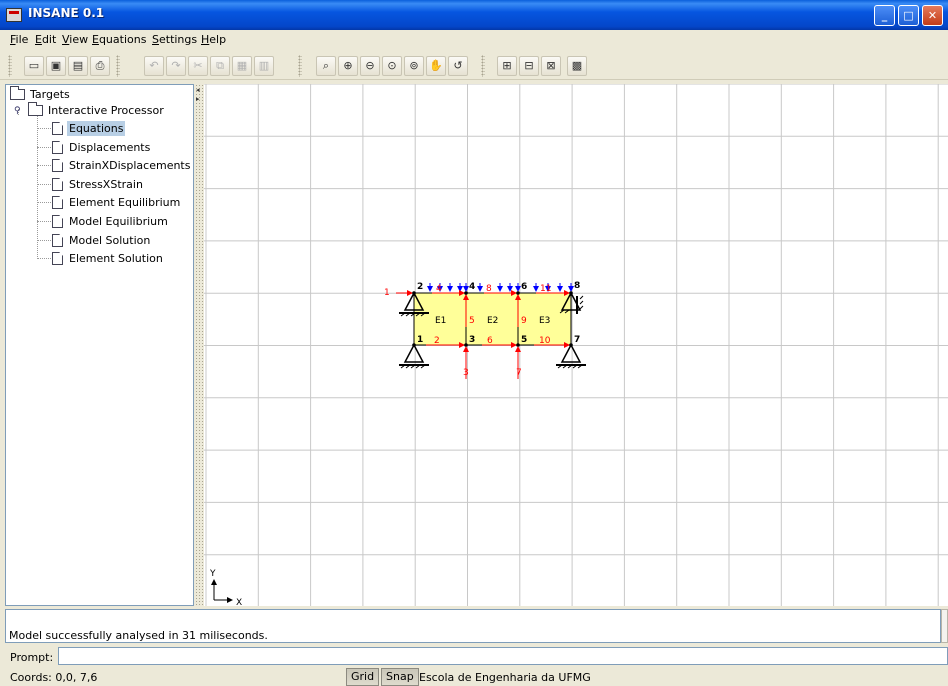 Image resolution: width=948 pixels, height=686 pixels. I want to click on zoom-out-button: ⊖, so click(370, 66).